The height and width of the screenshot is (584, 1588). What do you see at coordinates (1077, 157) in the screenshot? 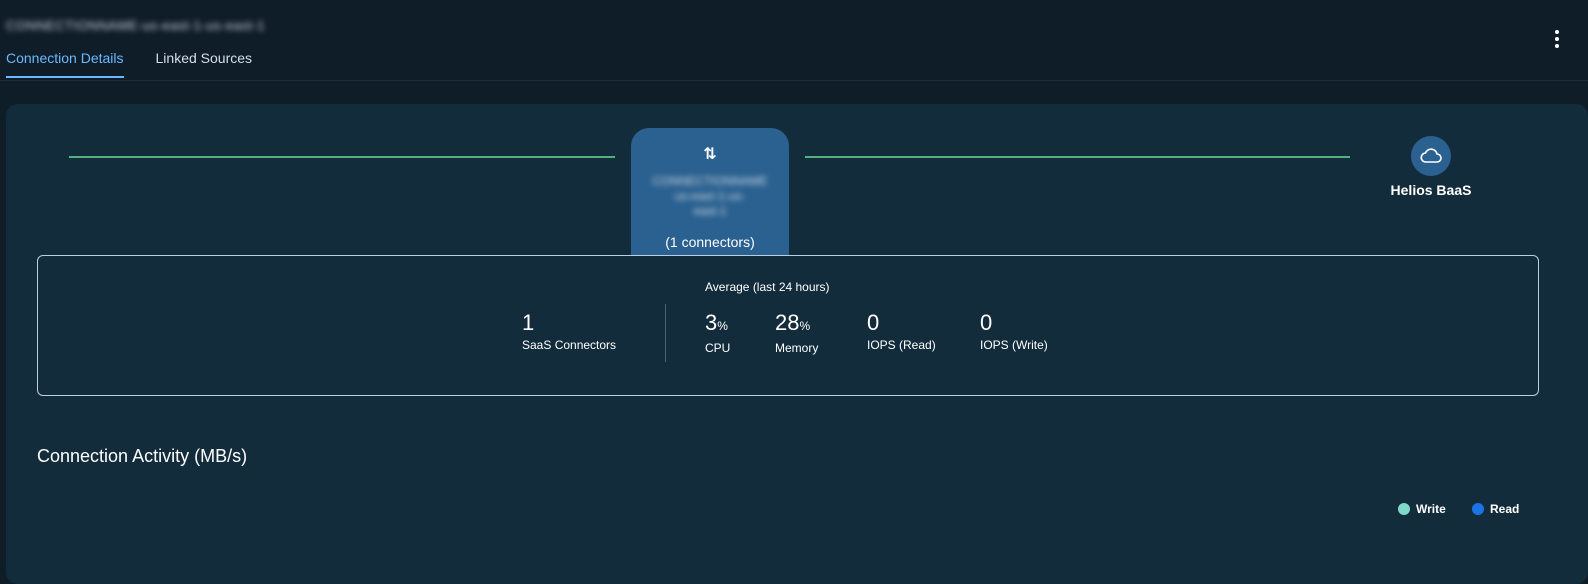
I see `connection-line-right` at bounding box center [1077, 157].